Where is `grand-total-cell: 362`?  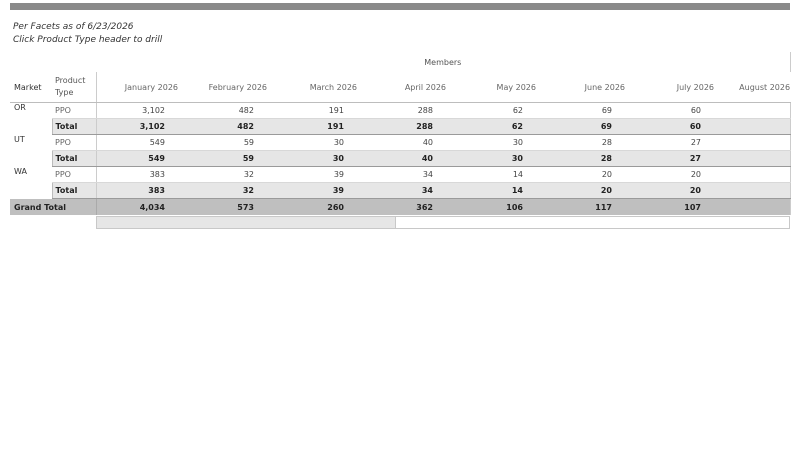 grand-total-cell: 362 is located at coordinates (409, 206).